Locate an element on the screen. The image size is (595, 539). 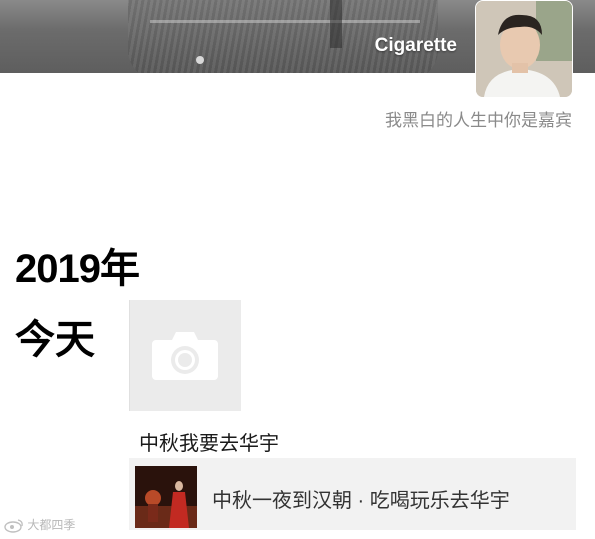
profile-username: Cigarette is located at coordinates (416, 46).